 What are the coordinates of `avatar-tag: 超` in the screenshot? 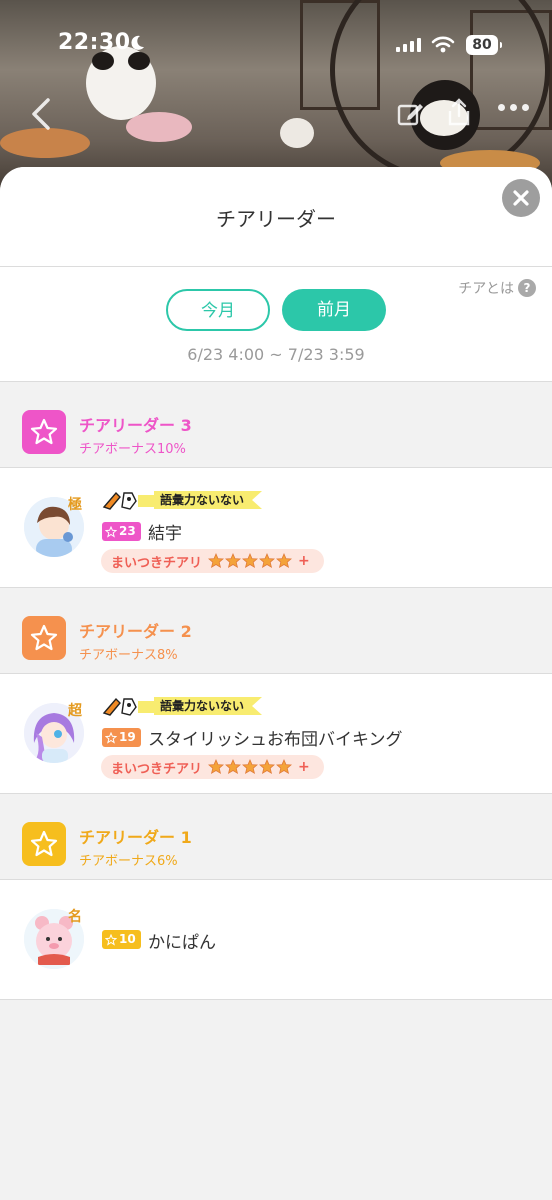 It's located at (75, 711).